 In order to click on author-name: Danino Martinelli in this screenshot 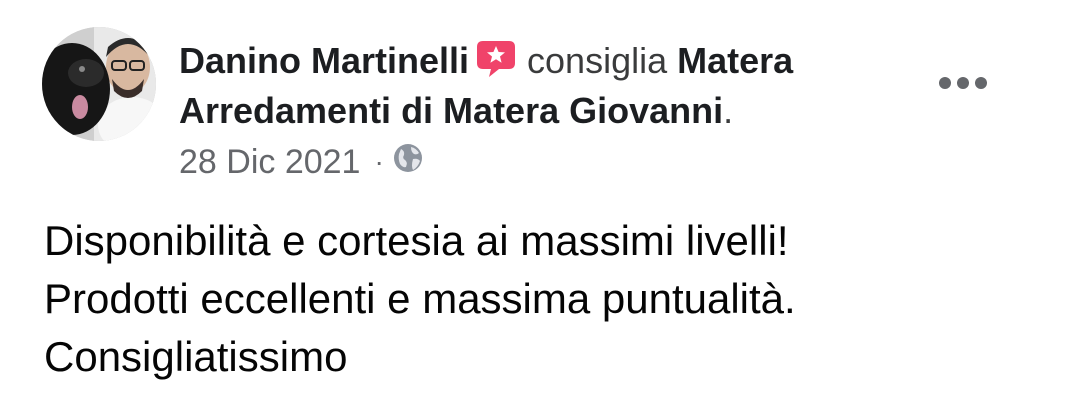, I will do `click(324, 60)`.